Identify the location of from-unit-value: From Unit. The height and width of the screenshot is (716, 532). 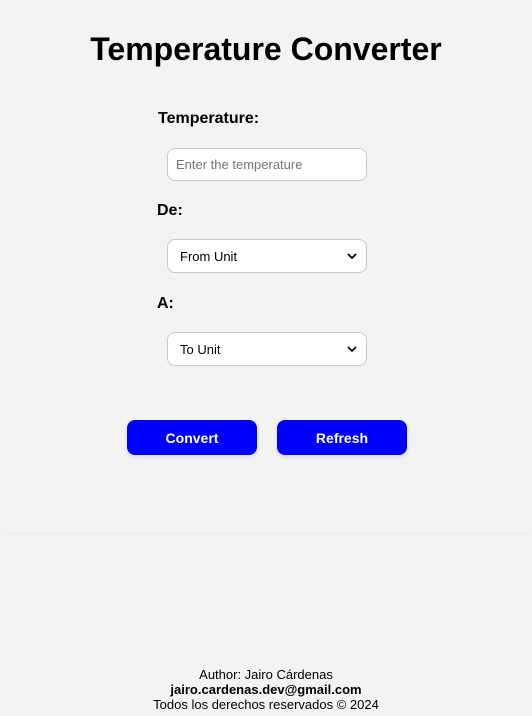
(209, 256).